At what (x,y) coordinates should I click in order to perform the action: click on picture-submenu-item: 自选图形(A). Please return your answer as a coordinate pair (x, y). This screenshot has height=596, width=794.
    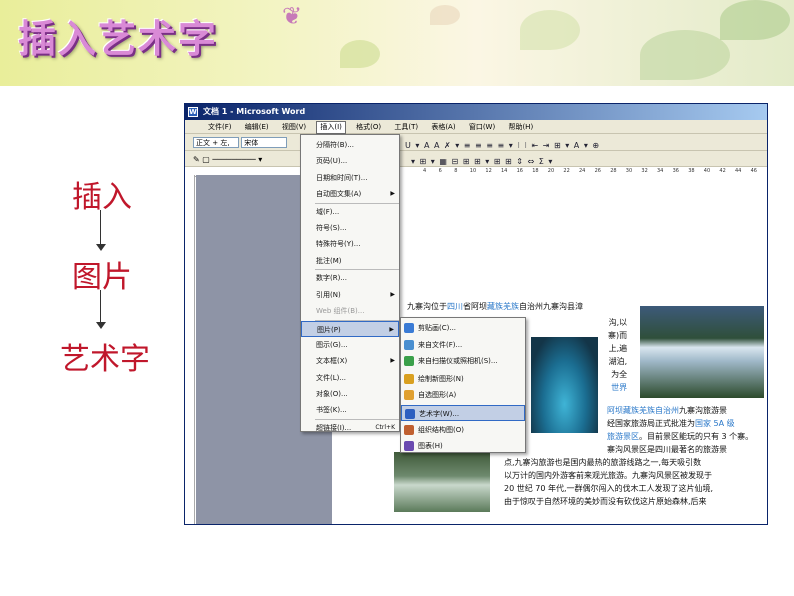
    Looking at the image, I should click on (463, 395).